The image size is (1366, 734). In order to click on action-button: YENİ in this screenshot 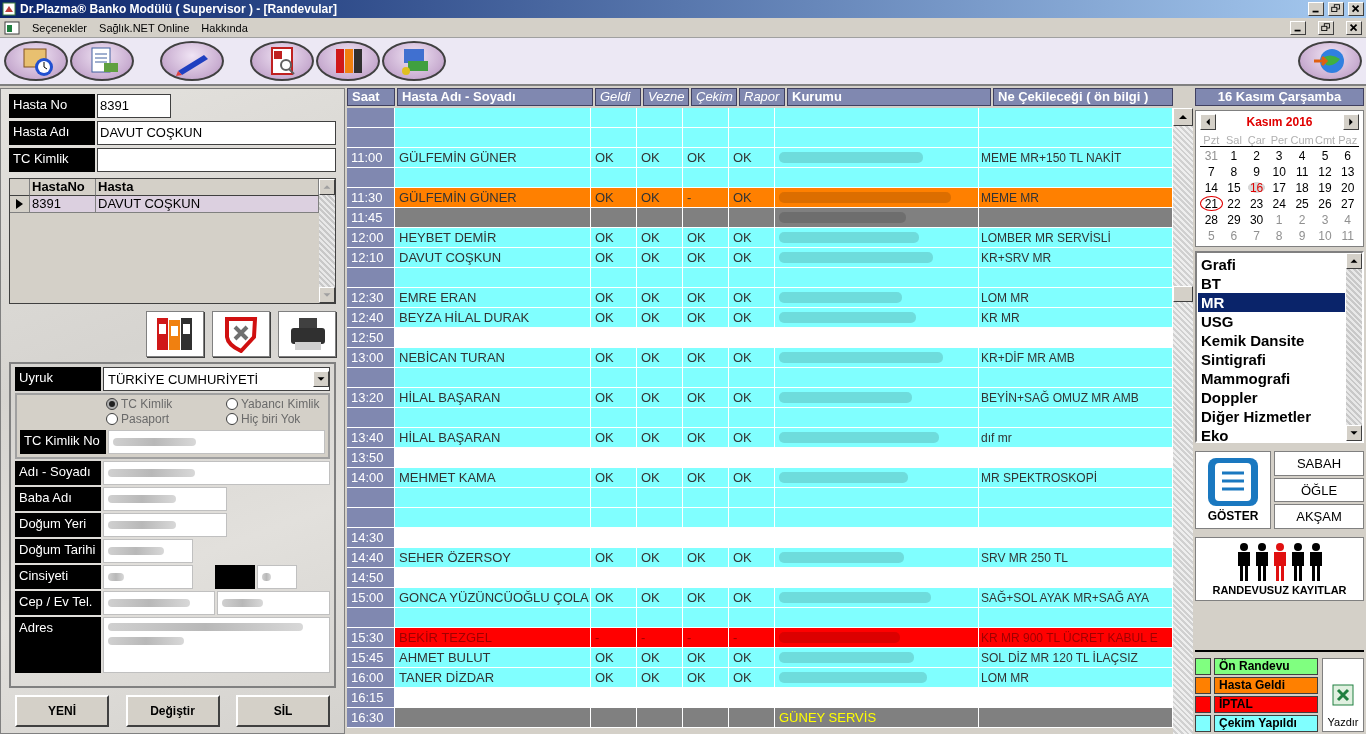, I will do `click(62, 711)`.